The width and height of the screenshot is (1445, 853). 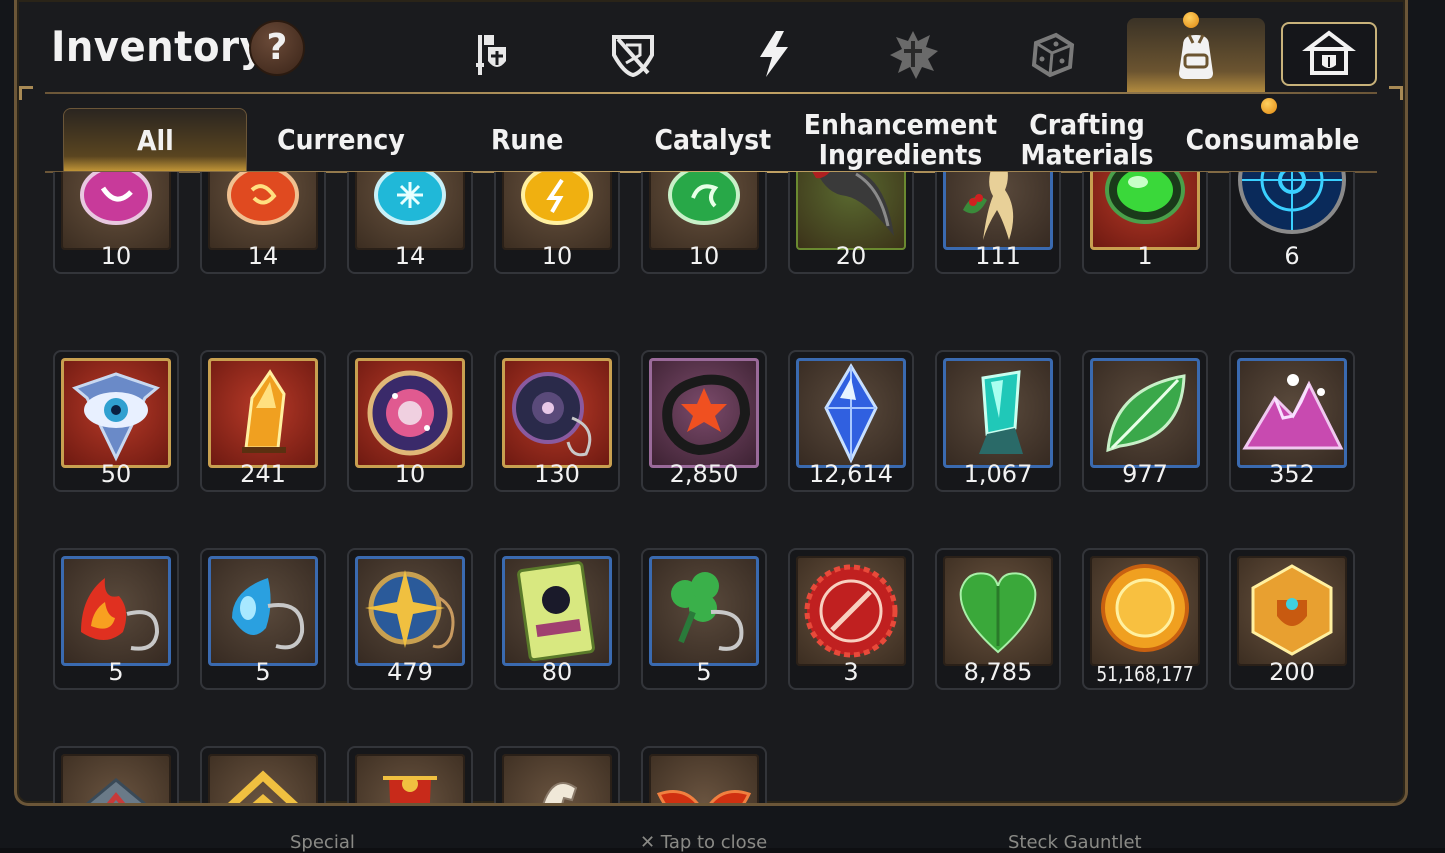 I want to click on sword-shield-icon, so click(x=491, y=55).